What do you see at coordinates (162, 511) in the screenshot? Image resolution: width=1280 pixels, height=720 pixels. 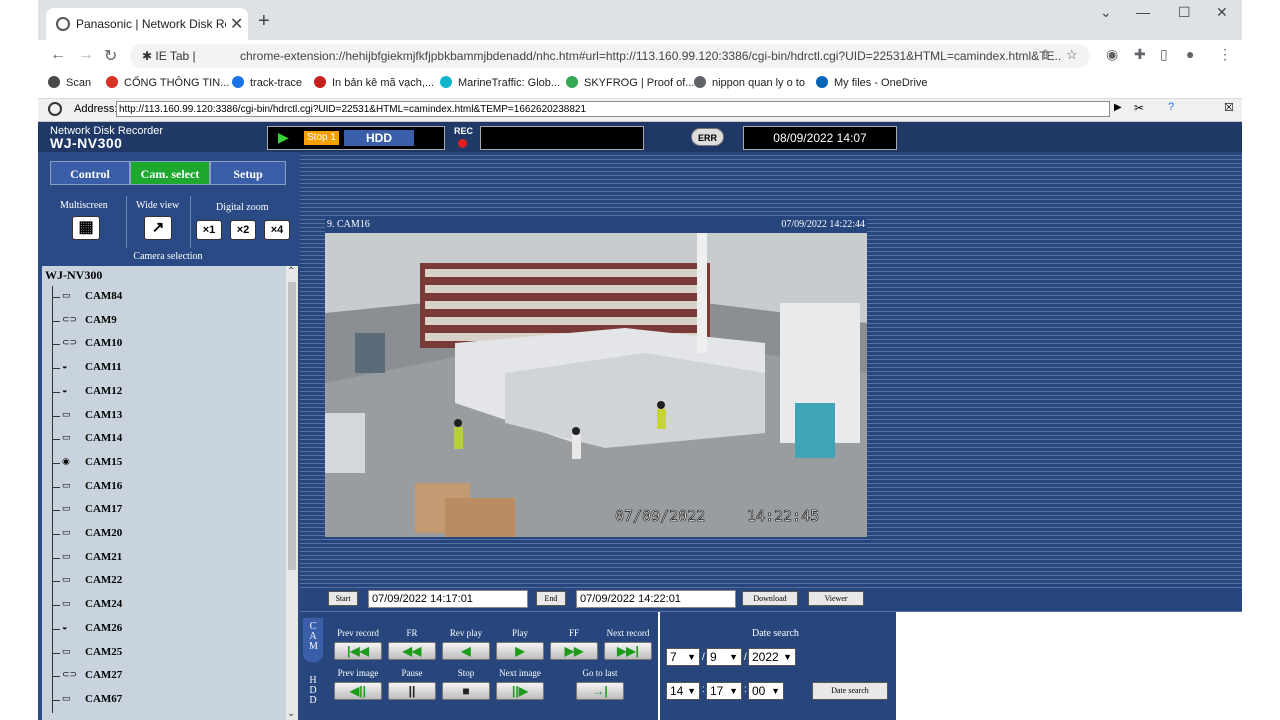 I see `camera-tree-item: ▭ CAM17` at bounding box center [162, 511].